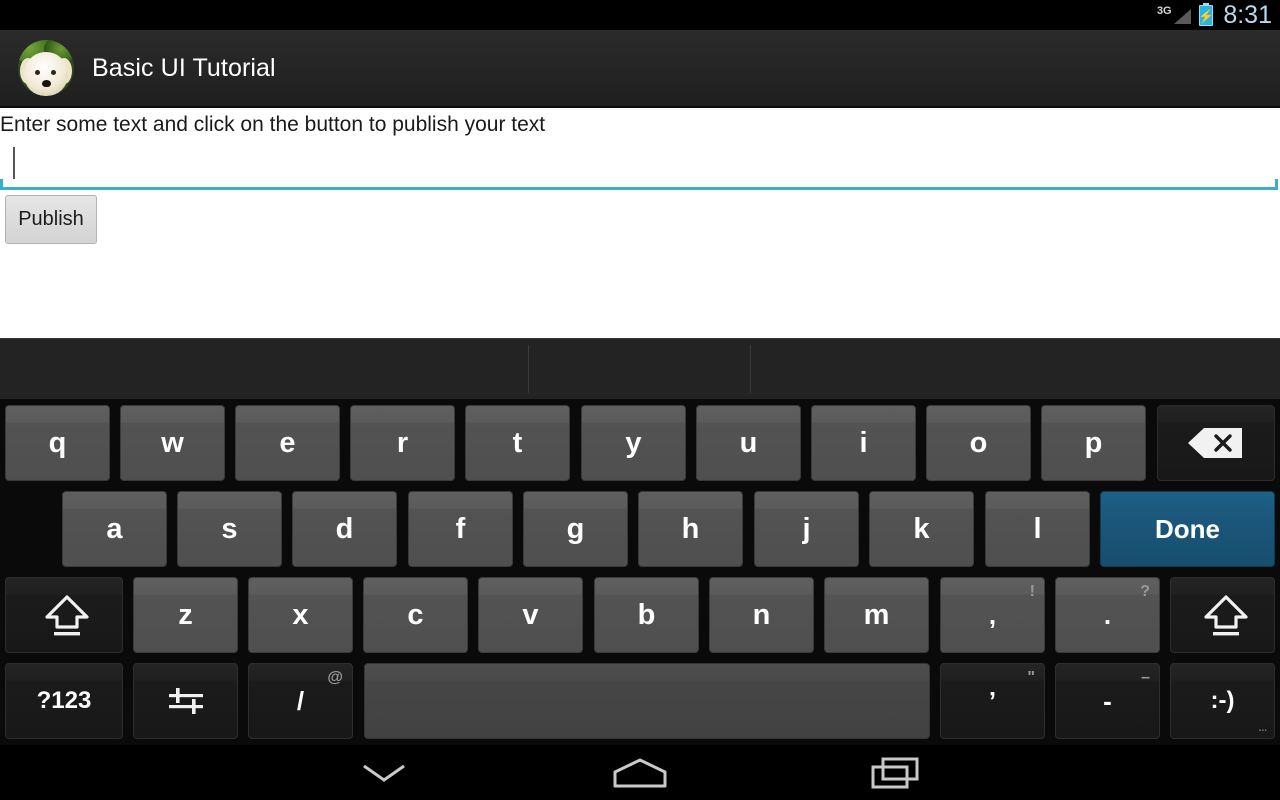  Describe the element at coordinates (384, 772) in the screenshot. I see `hide-keyboard-chevron-icon` at that location.